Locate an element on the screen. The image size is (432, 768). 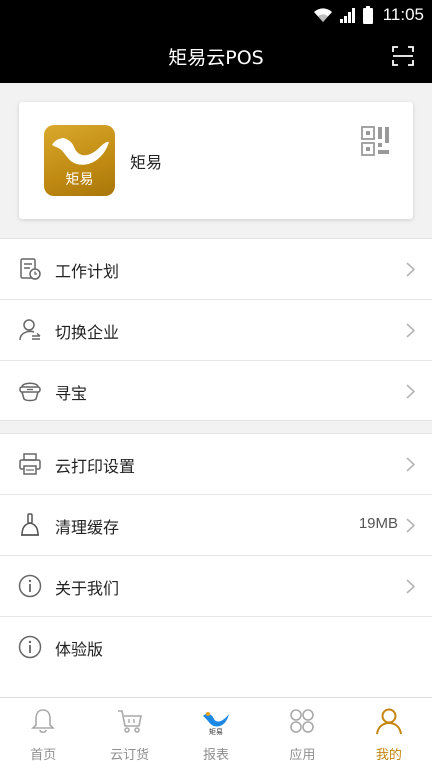
apps-icon is located at coordinates (302, 721).